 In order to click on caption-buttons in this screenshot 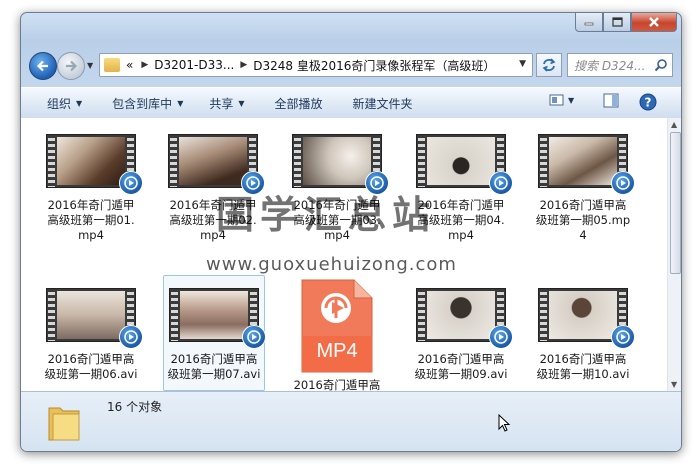, I will do `click(626, 23)`.